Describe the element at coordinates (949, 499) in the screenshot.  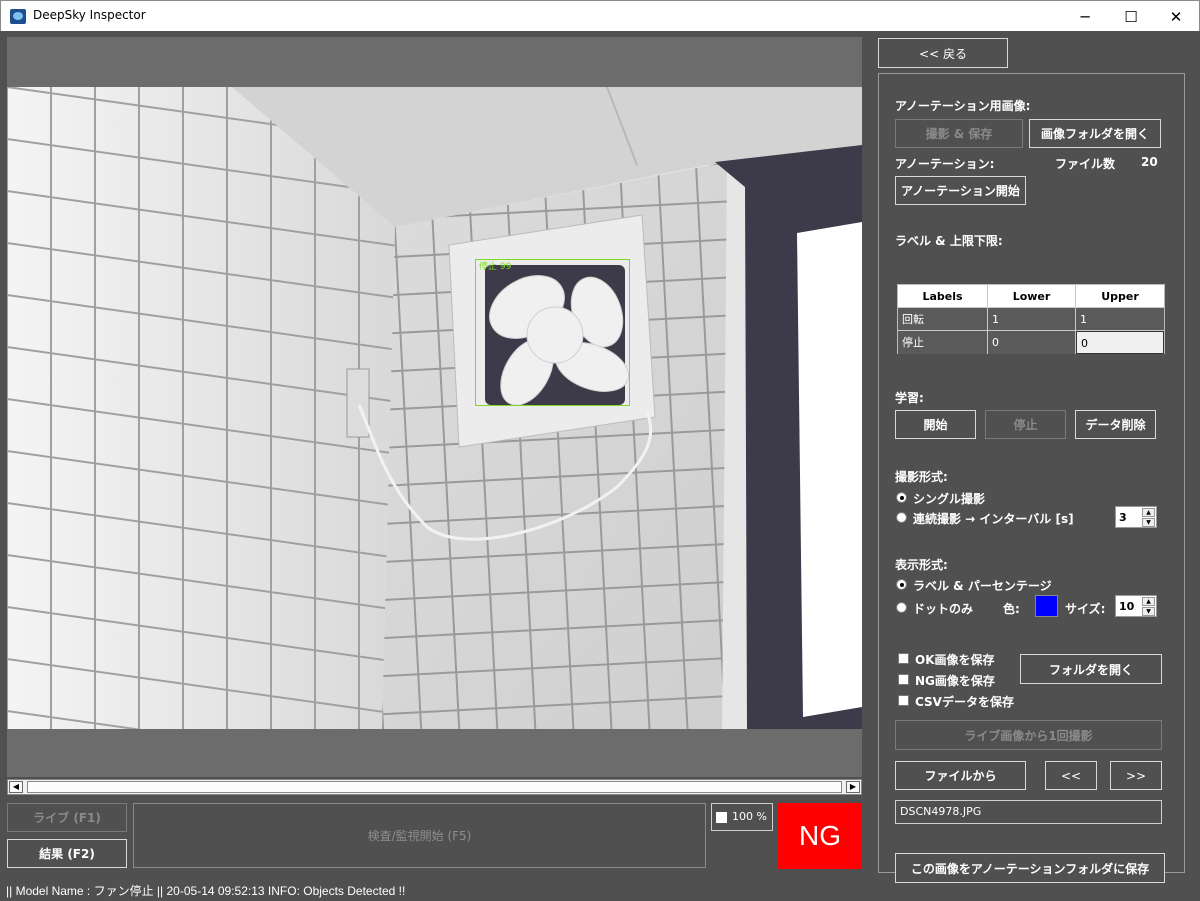
I see `single-capture-label: シングル撮影` at that location.